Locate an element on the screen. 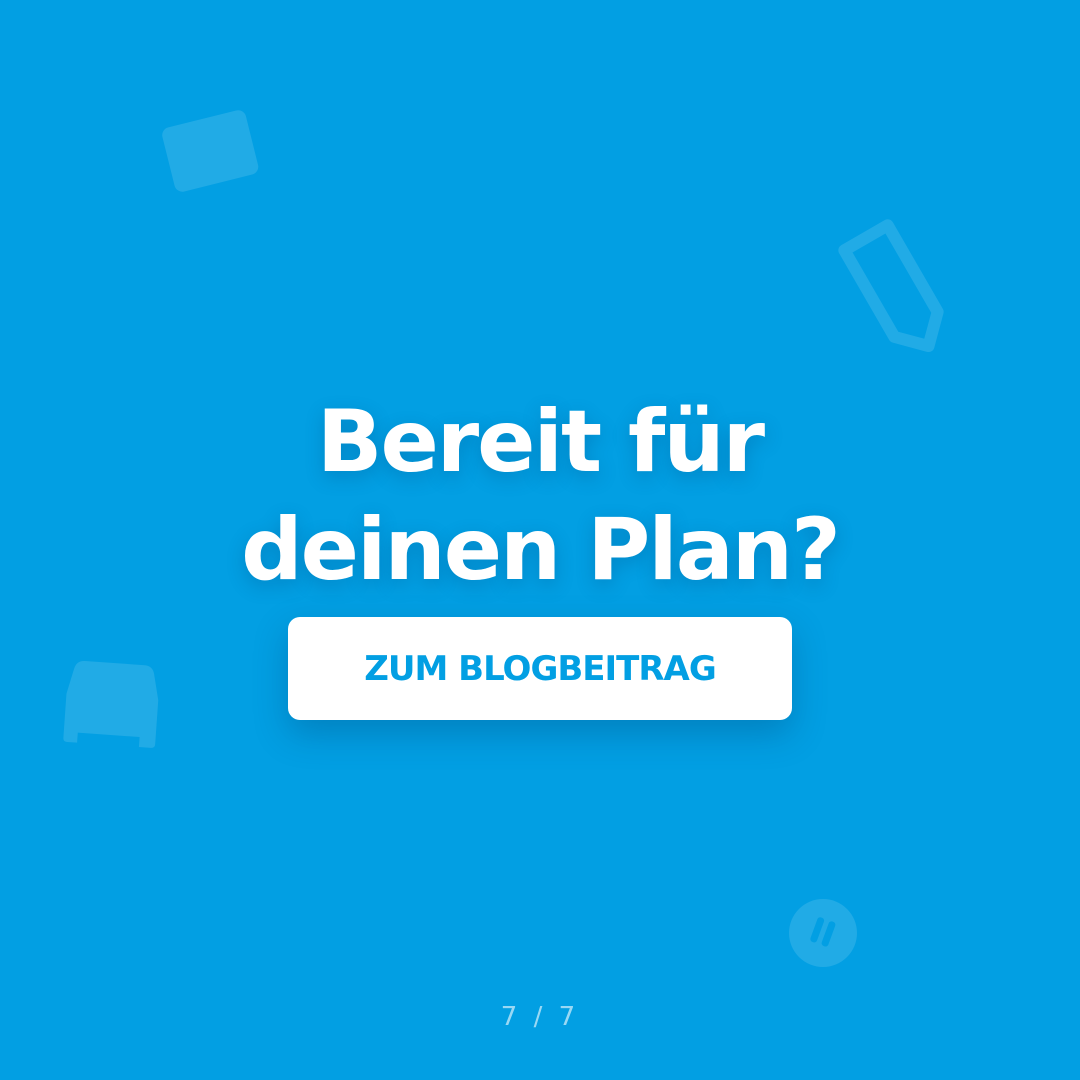 The height and width of the screenshot is (1080, 1080). headline-line-1: Bereit für is located at coordinates (540, 442).